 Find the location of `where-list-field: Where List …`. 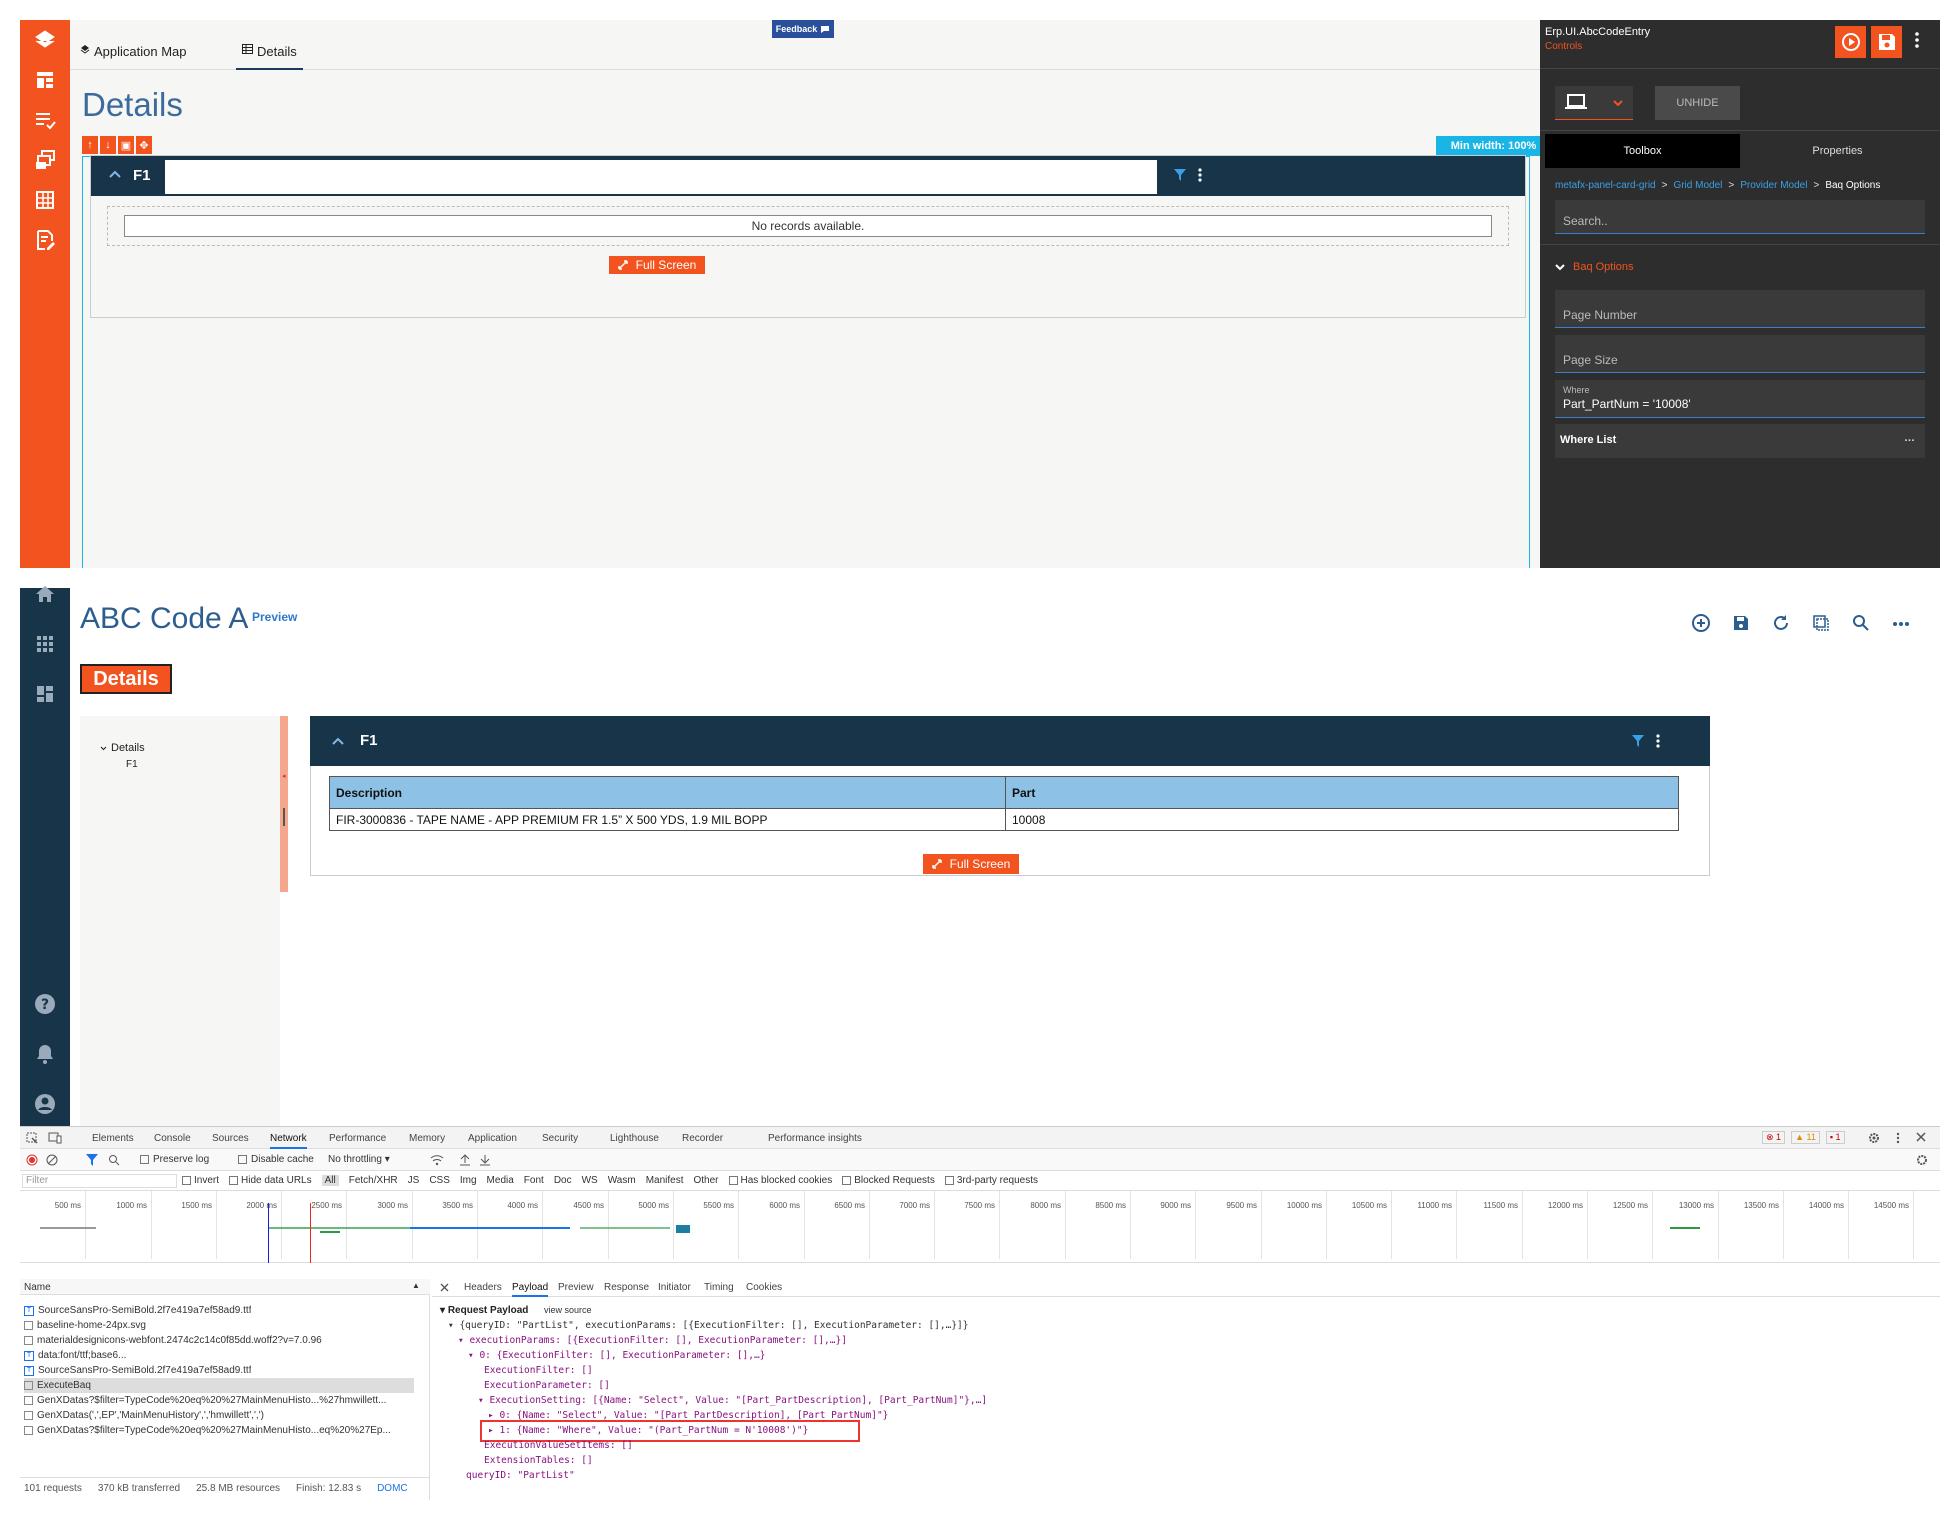

where-list-field: Where List … is located at coordinates (1740, 441).